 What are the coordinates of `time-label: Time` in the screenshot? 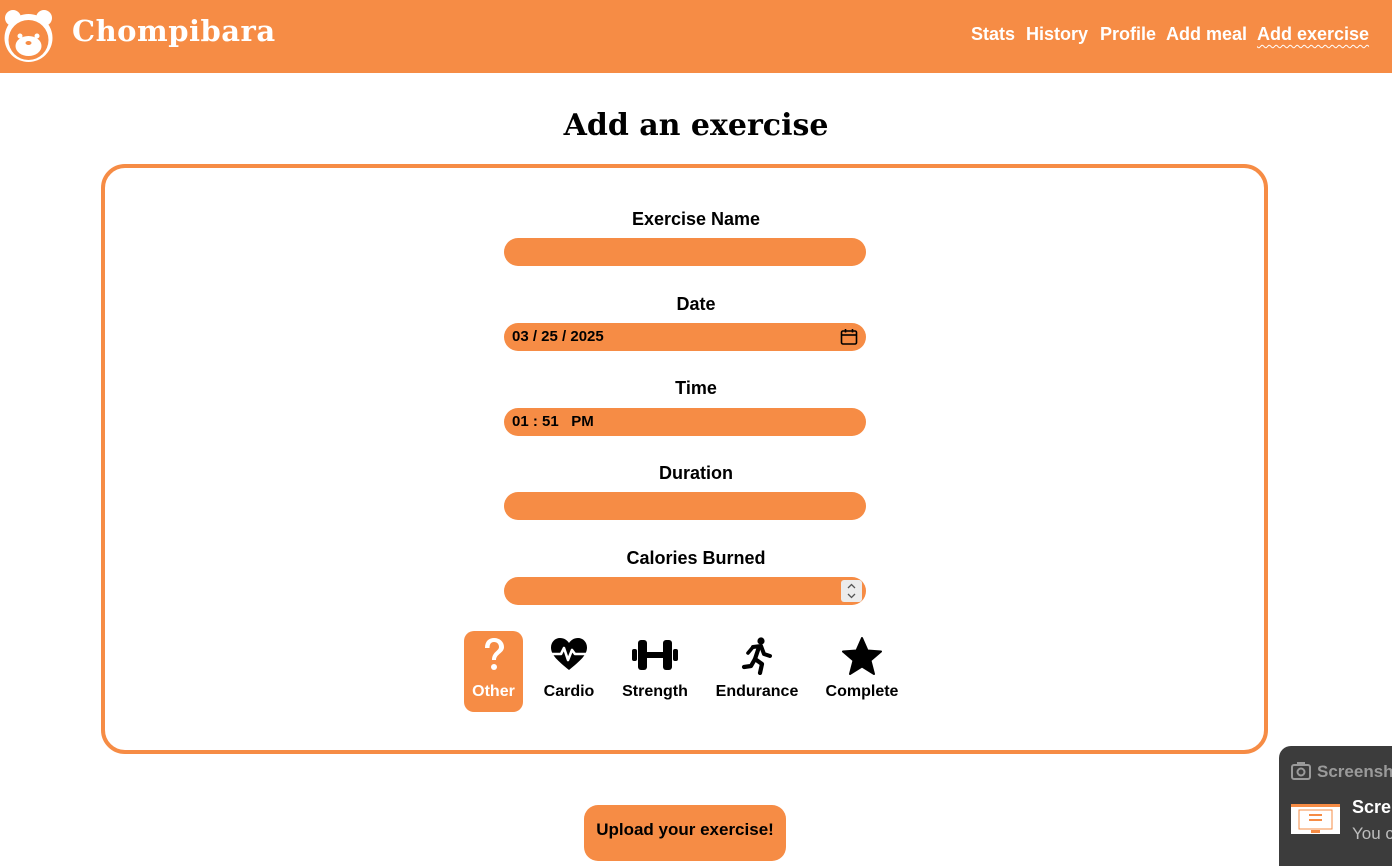 It's located at (696, 388).